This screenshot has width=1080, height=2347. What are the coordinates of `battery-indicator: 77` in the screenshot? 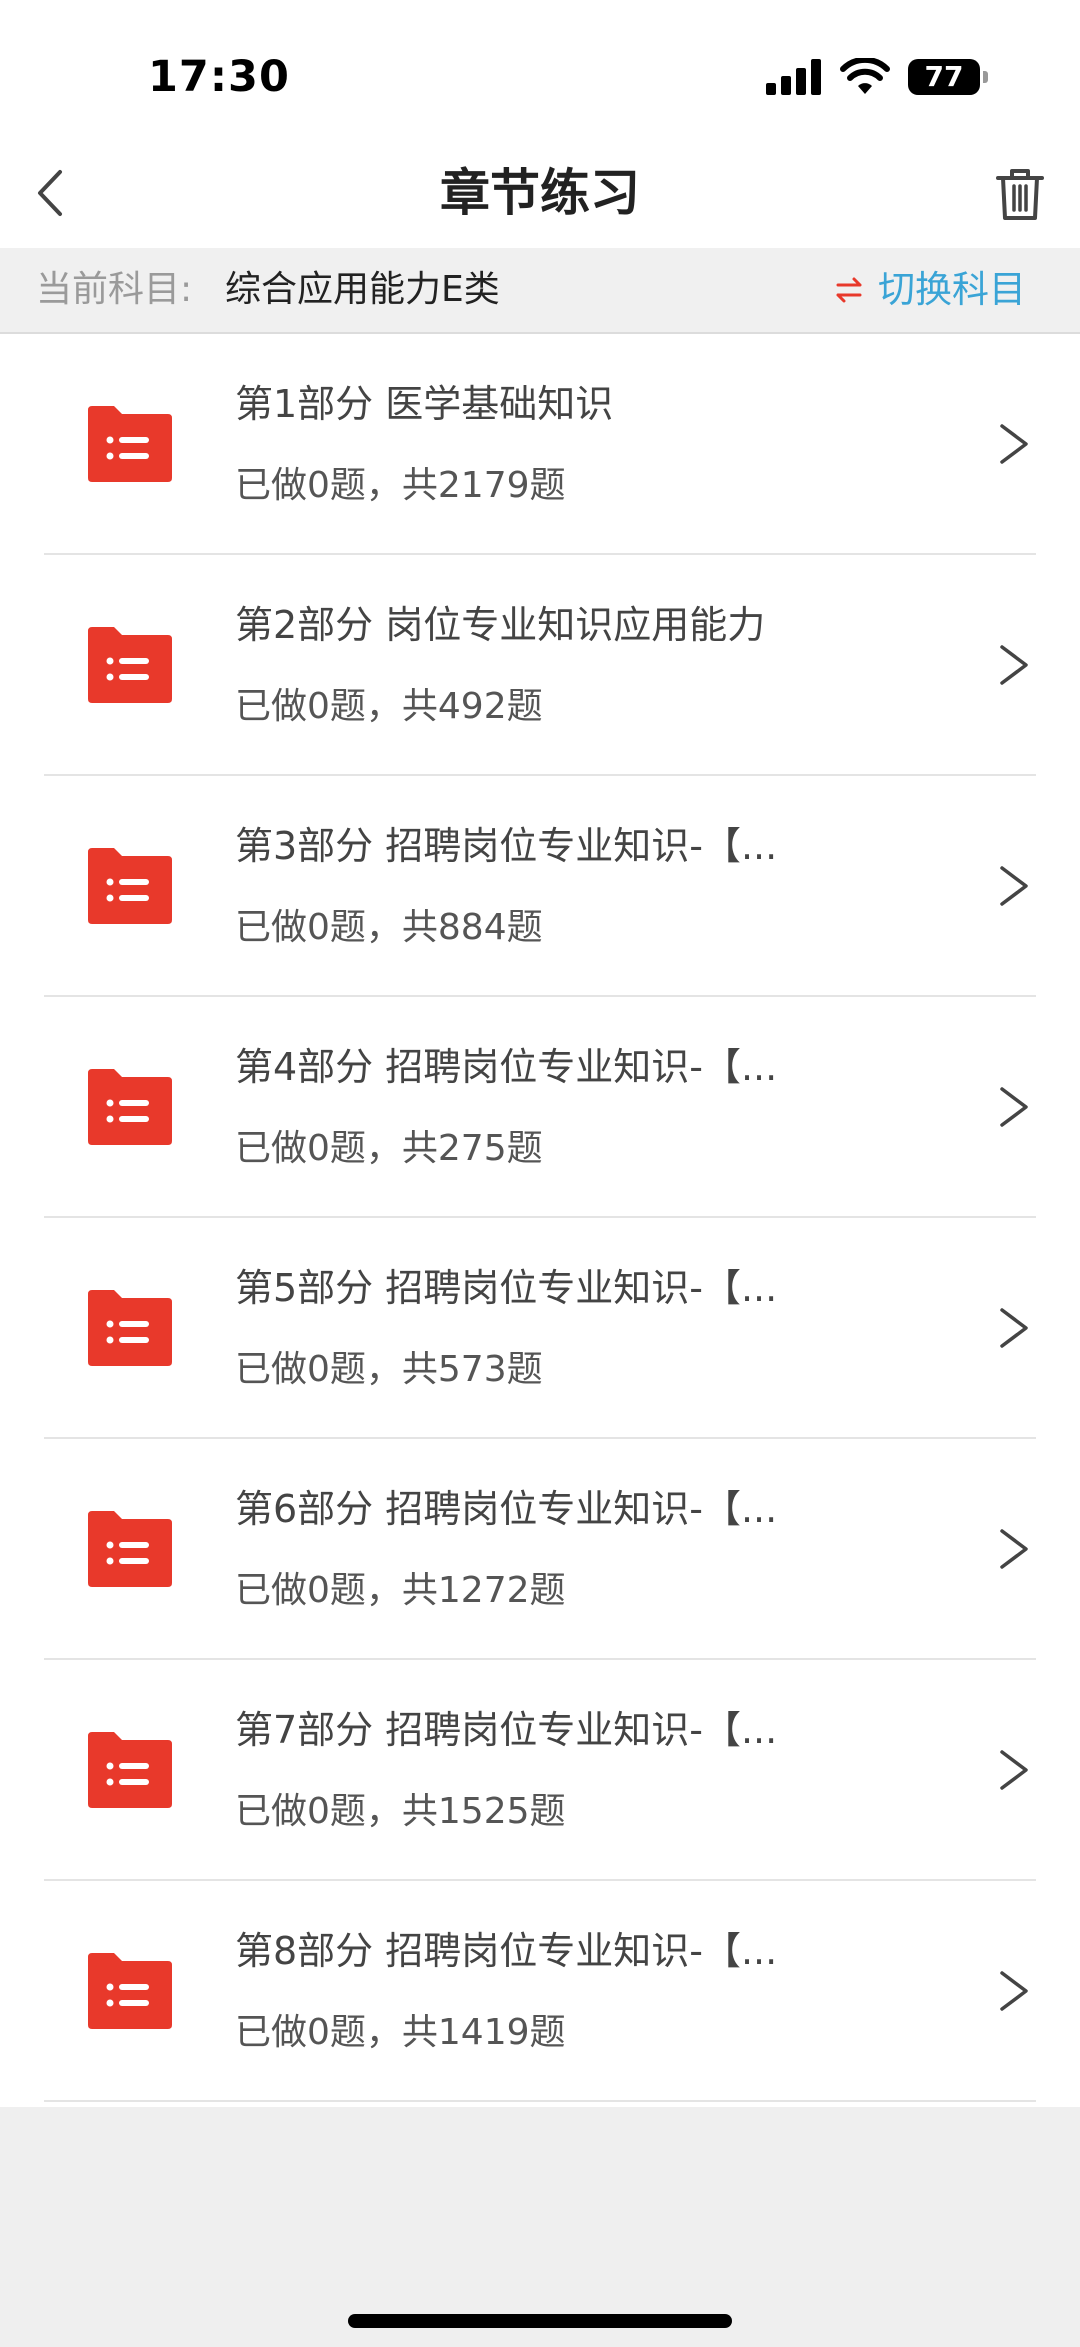 It's located at (948, 77).